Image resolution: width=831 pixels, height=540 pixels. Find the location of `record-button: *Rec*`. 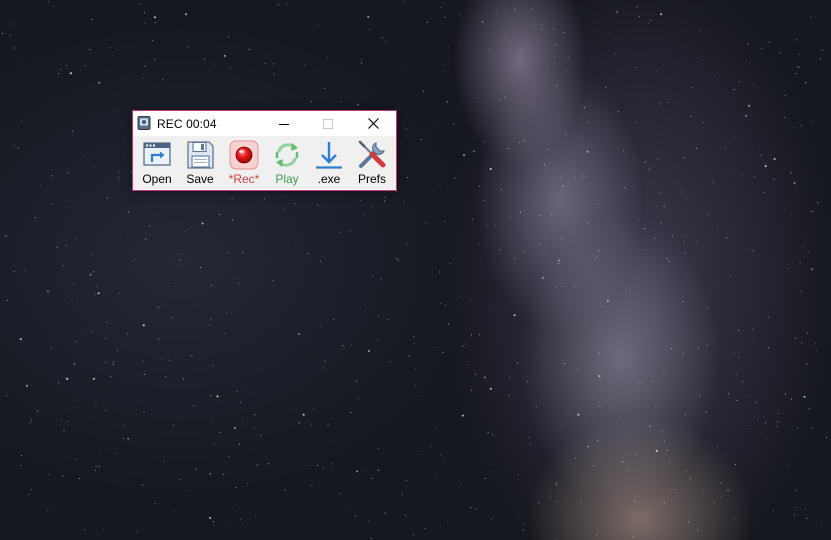

record-button: *Rec* is located at coordinates (244, 162).